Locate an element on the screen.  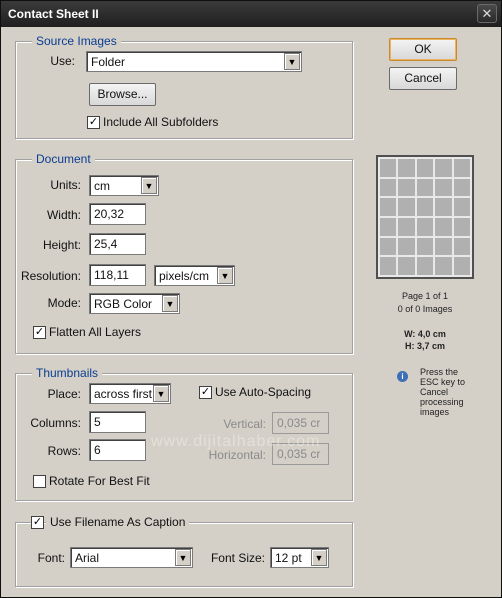
font-size-select: 12 pt ▼ is located at coordinates (299, 557).